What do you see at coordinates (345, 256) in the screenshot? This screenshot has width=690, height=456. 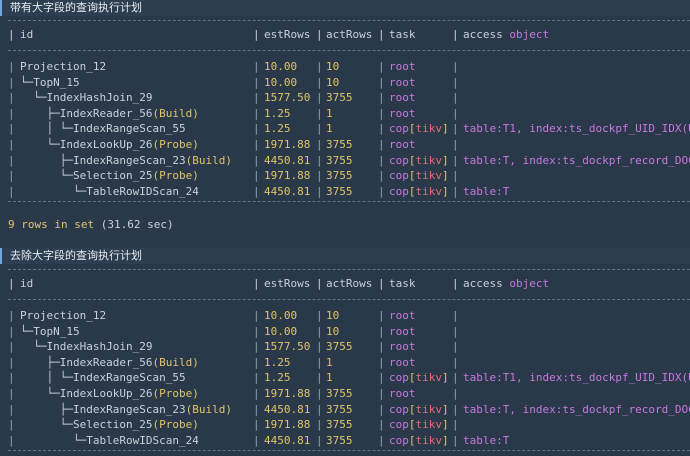 I see `section-title-without-large-fields: 去除大字段的查询执行计划` at bounding box center [345, 256].